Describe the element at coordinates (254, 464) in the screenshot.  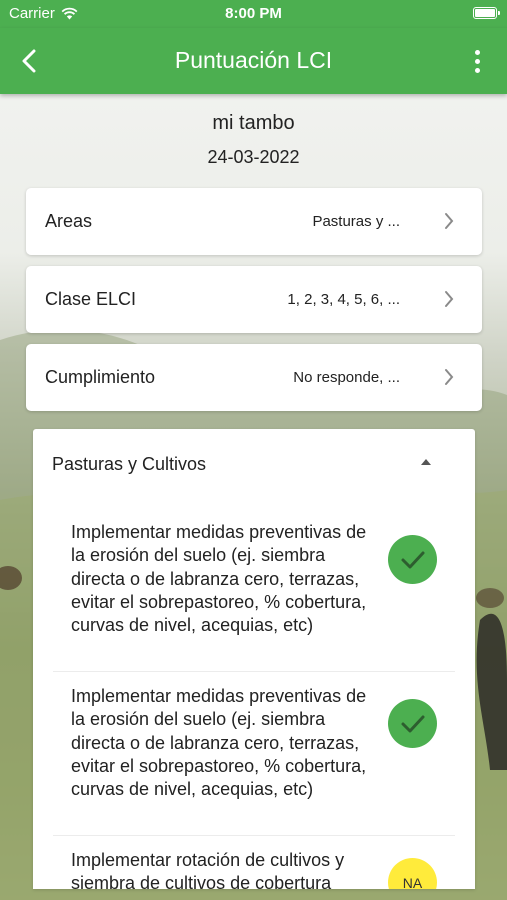
I see `section-header: Pasturas y Cultivos` at that location.